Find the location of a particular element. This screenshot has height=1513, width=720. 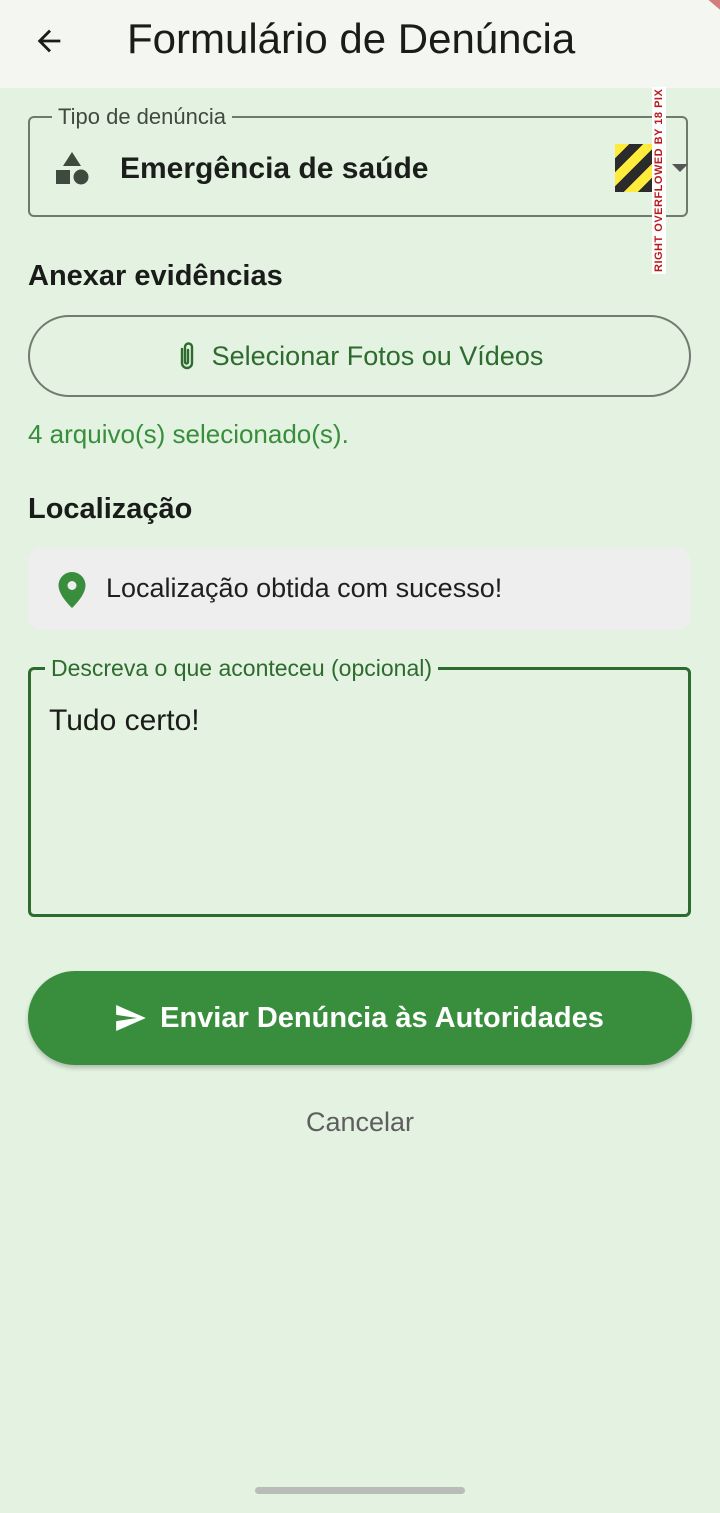

submit-report-button: Enviar Denúncia às Autoridades is located at coordinates (360, 1018).